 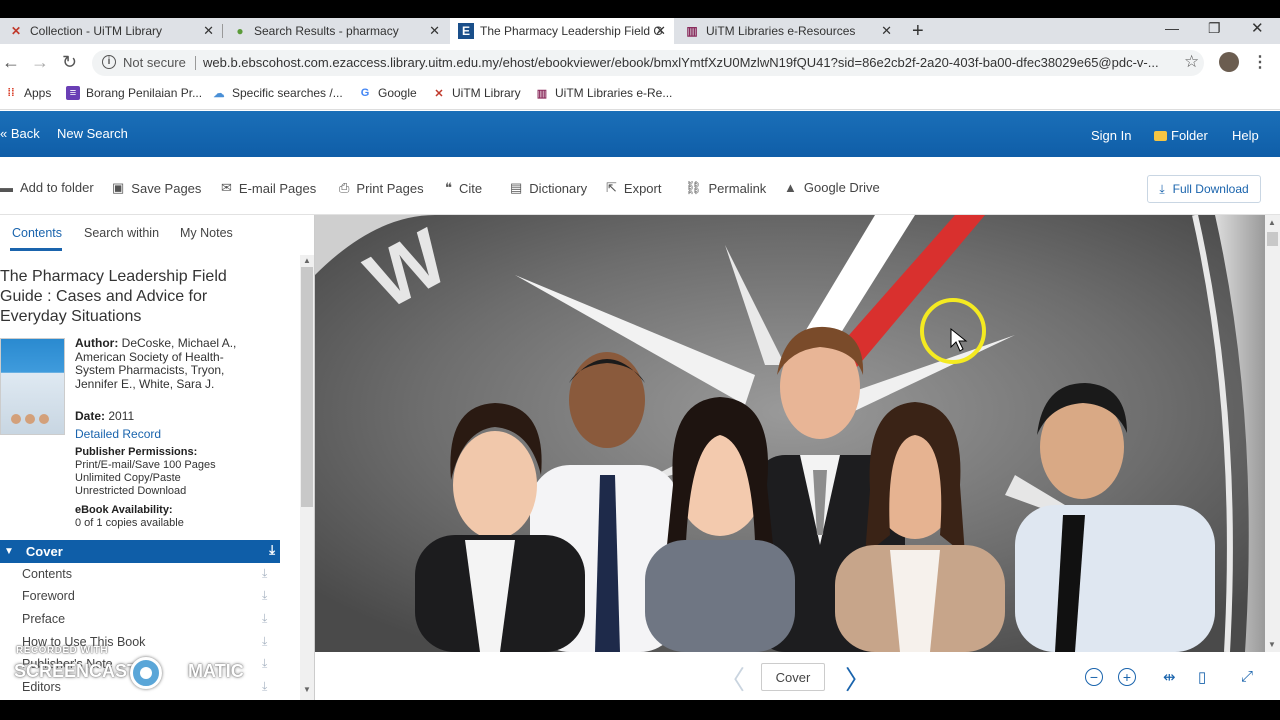 What do you see at coordinates (97, 343) in the screenshot?
I see `author-label: Author:` at bounding box center [97, 343].